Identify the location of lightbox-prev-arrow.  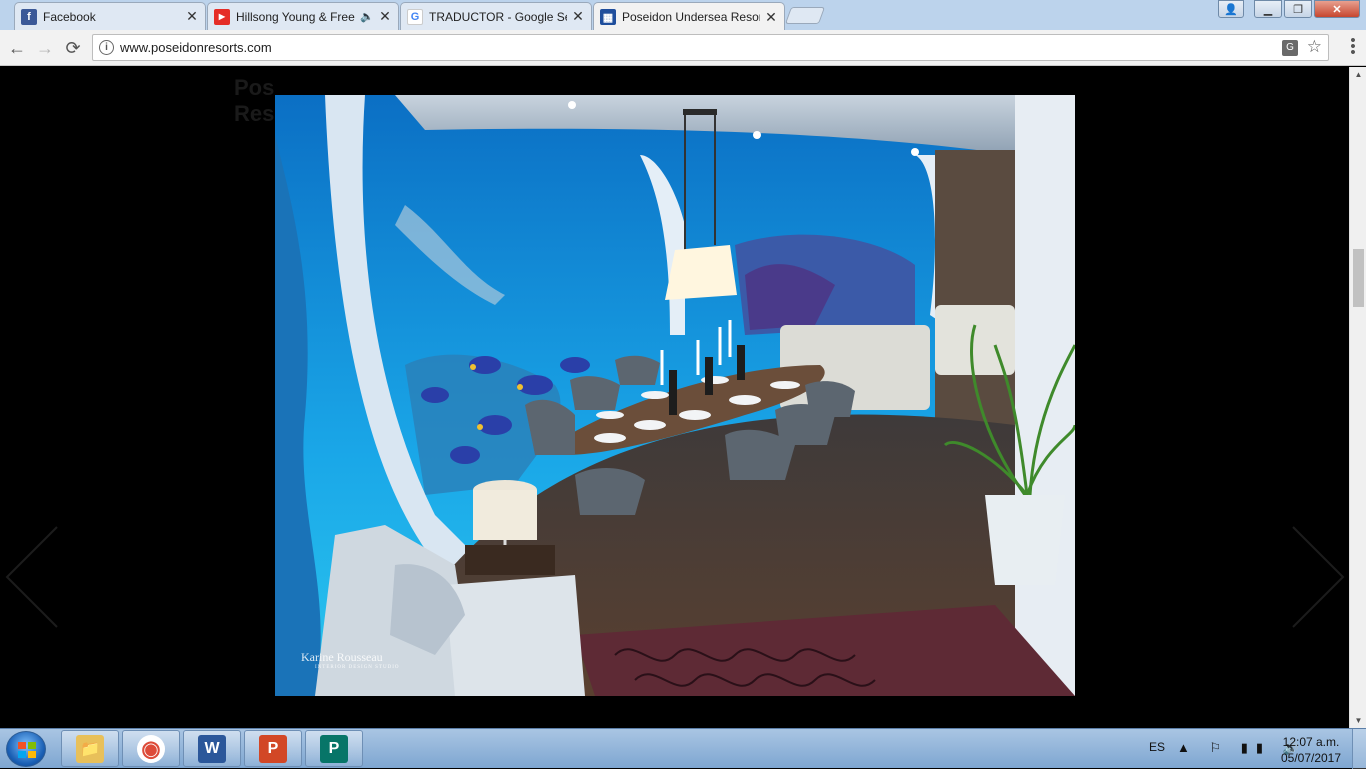
(32, 577).